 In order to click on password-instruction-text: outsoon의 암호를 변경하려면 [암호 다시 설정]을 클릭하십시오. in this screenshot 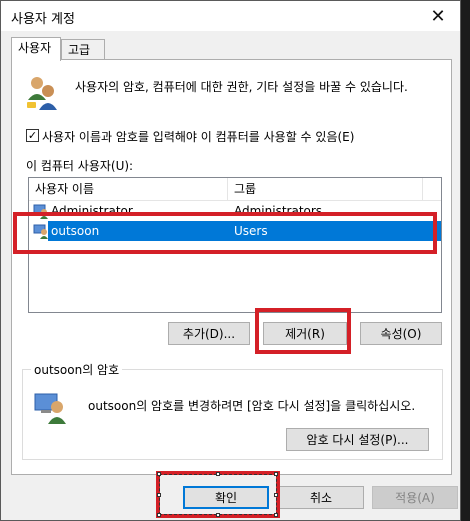, I will do `click(252, 406)`.